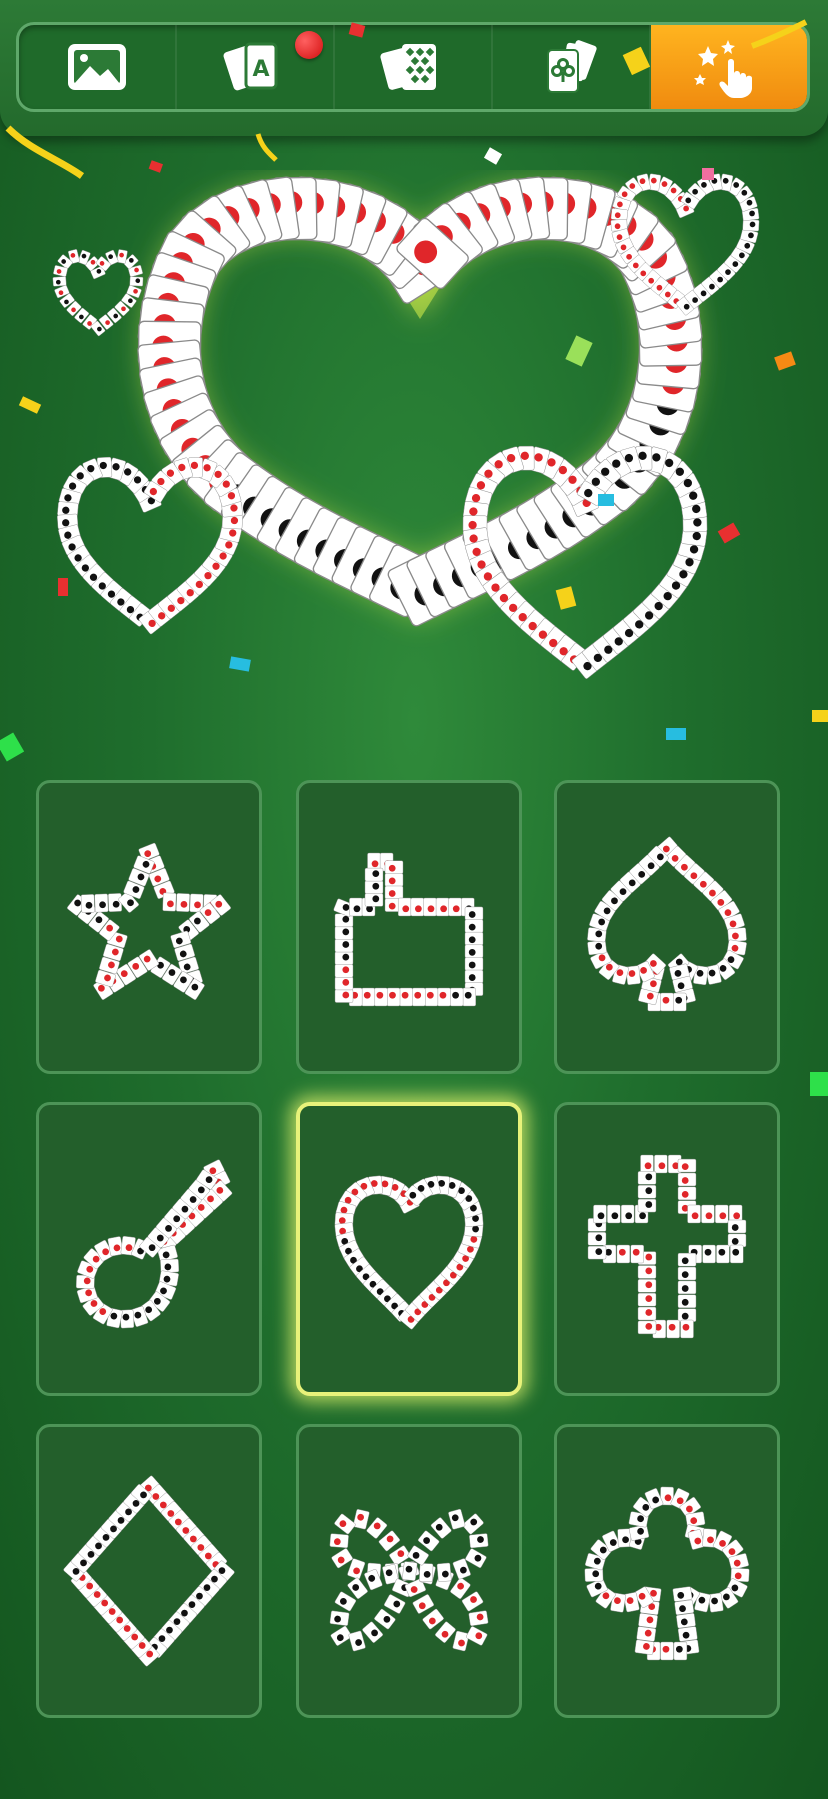 The width and height of the screenshot is (828, 1799). I want to click on tile-diamond, so click(149, 1571).